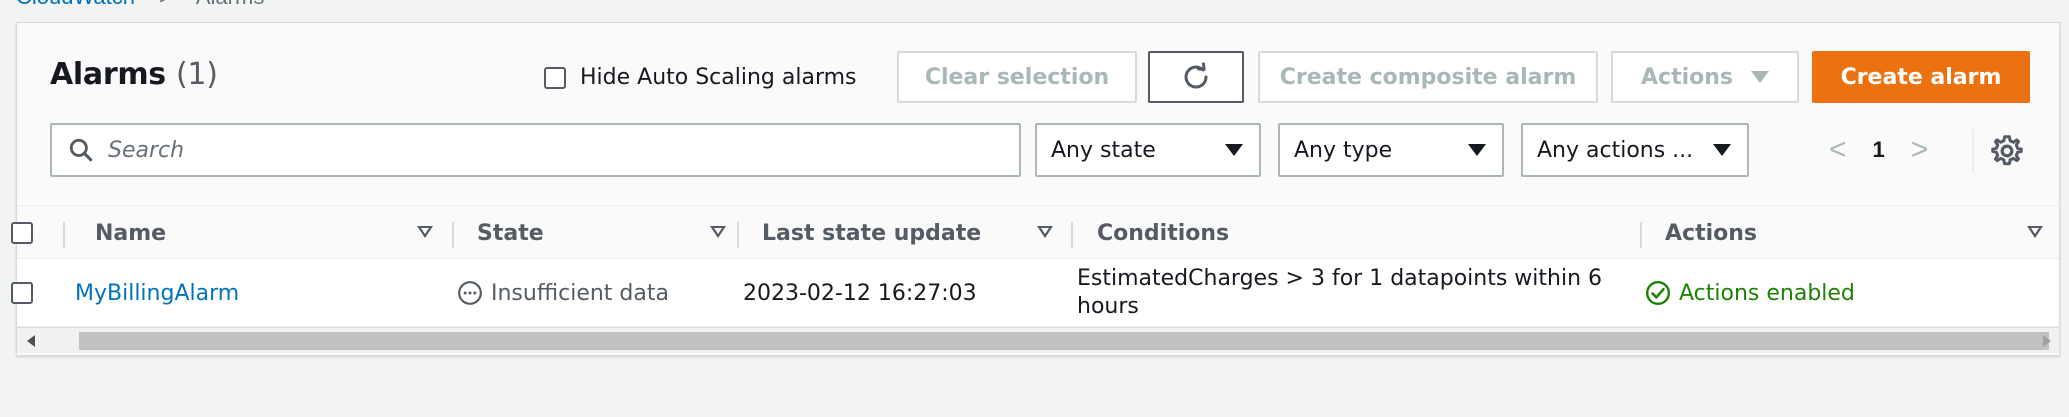 This screenshot has height=417, width=2069. What do you see at coordinates (2007, 151) in the screenshot?
I see `settings-gear-icon` at bounding box center [2007, 151].